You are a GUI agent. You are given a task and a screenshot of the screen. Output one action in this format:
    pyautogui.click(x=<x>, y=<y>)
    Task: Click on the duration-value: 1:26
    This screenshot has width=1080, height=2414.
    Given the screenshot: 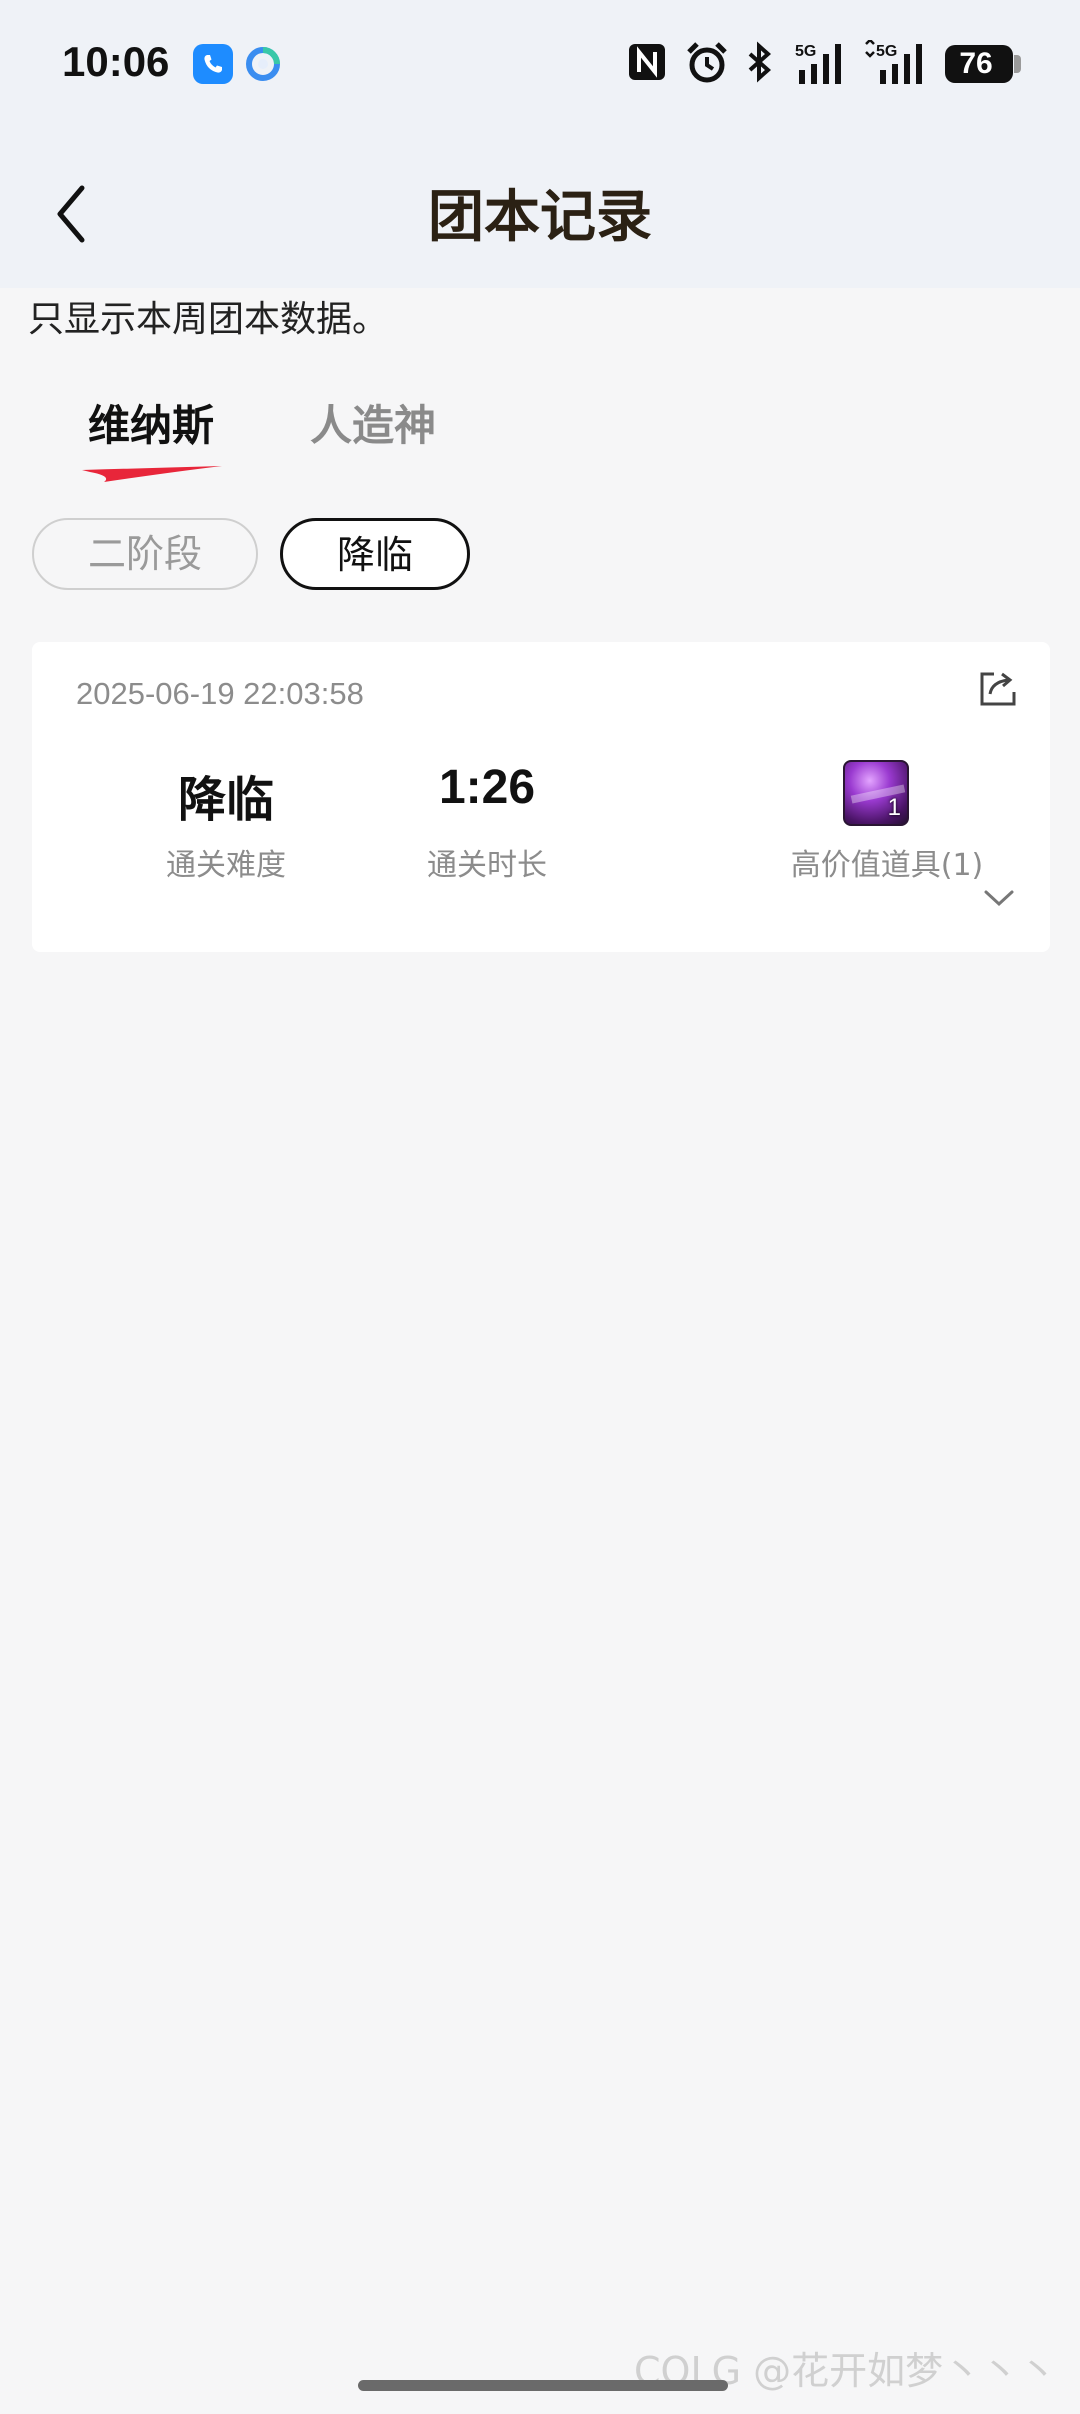 What is the action you would take?
    pyautogui.click(x=487, y=787)
    